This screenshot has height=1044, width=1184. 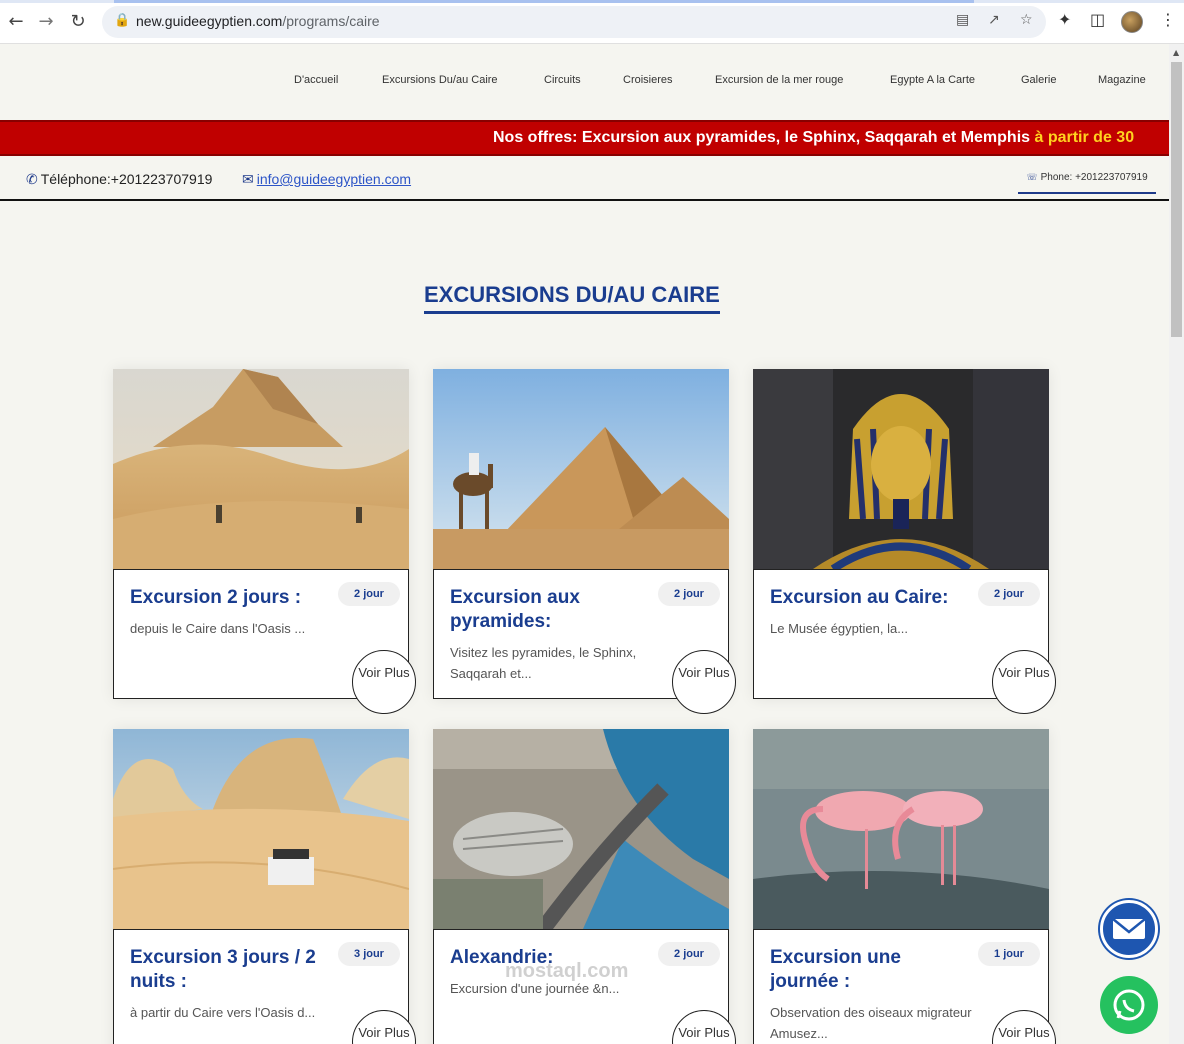 I want to click on nav-item-egypte-carte: Egypte A la Carte, so click(x=932, y=80).